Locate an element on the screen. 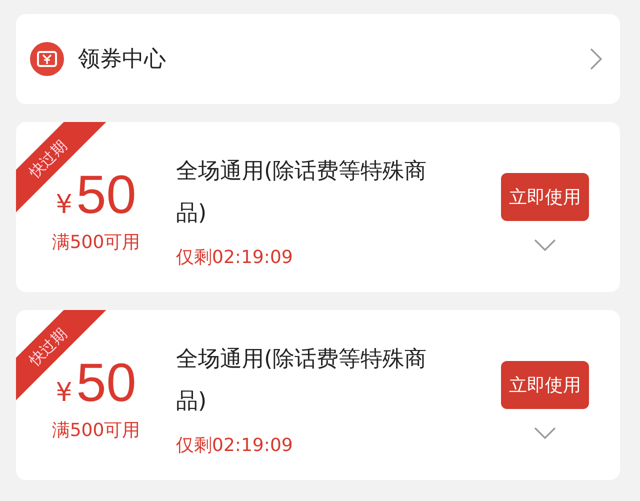  chevron-right-icon is located at coordinates (596, 59).